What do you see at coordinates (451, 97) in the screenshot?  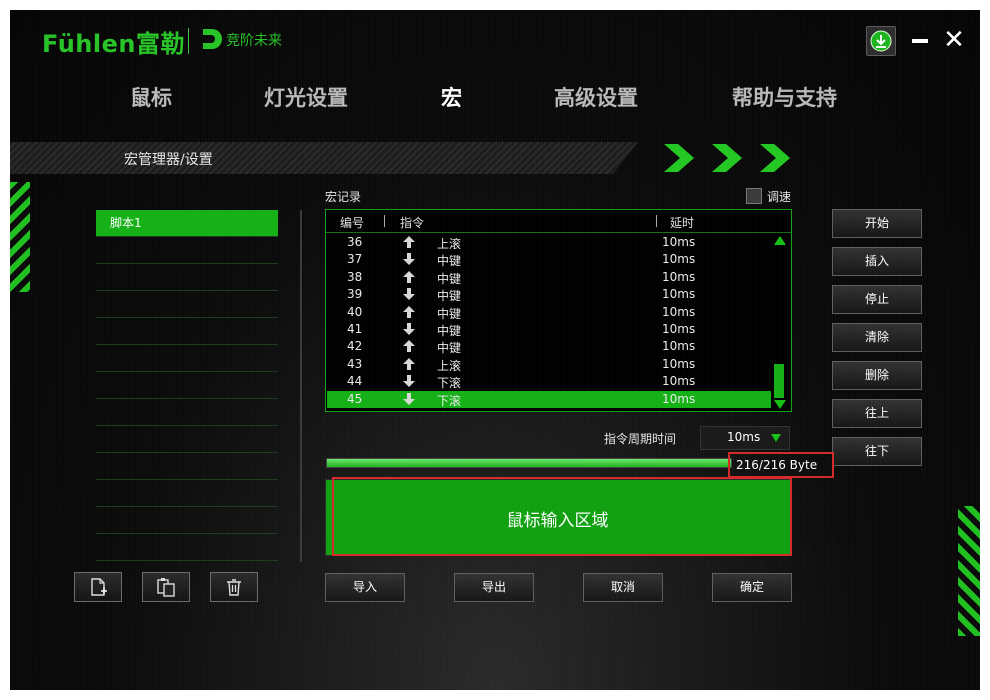 I see `tab-macro: 宏` at bounding box center [451, 97].